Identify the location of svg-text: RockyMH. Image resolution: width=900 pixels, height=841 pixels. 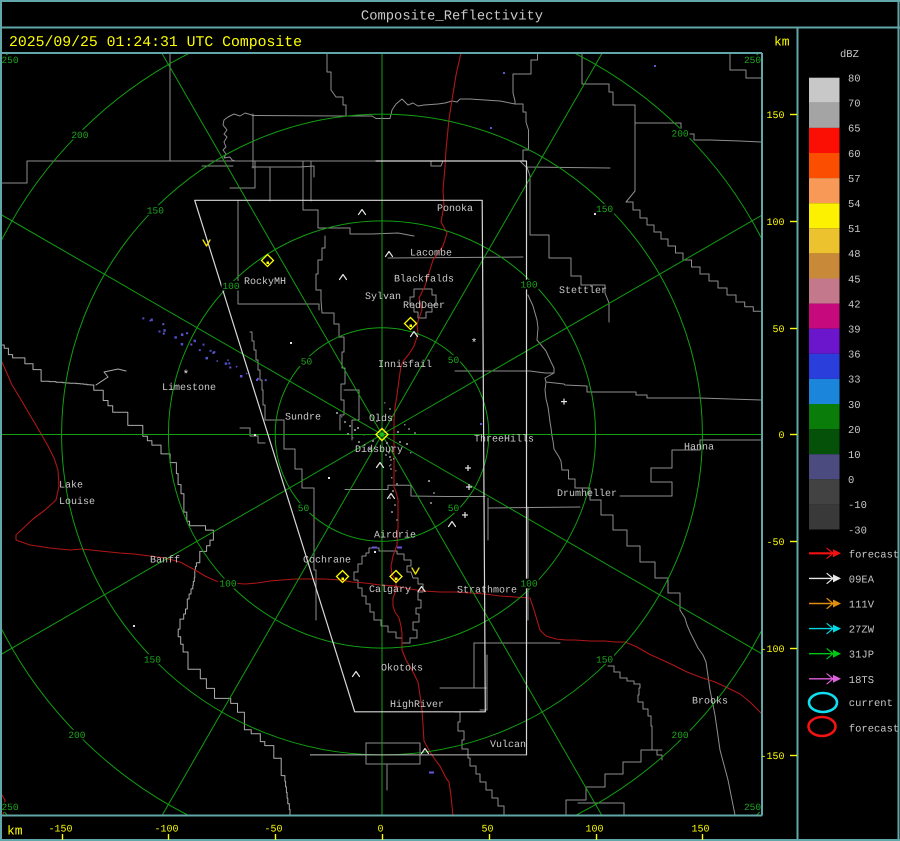
(265, 282).